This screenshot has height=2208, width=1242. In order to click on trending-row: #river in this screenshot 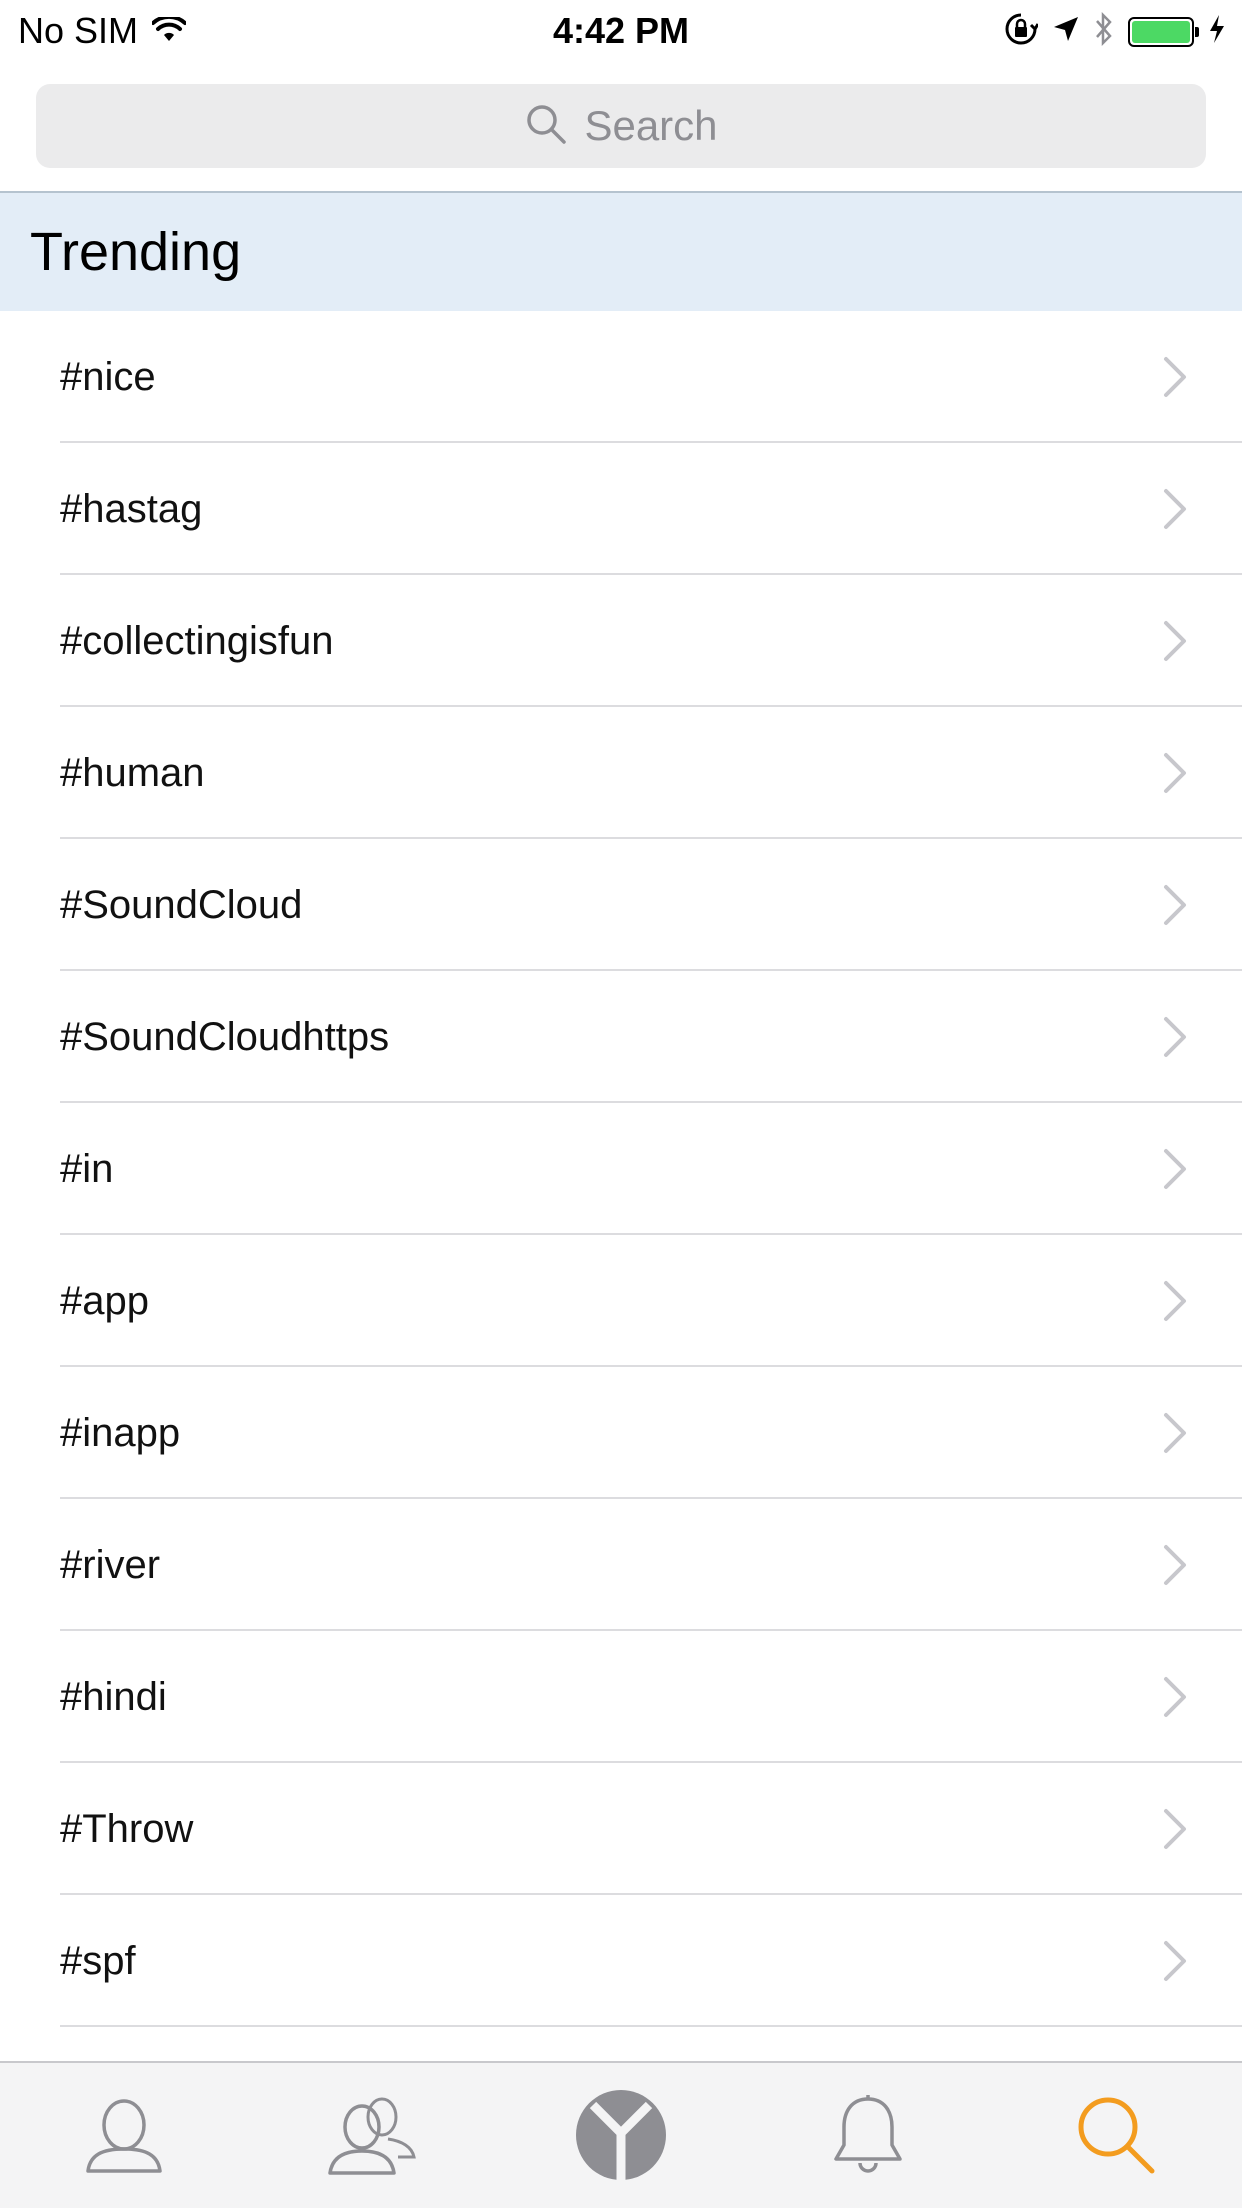, I will do `click(621, 1565)`.